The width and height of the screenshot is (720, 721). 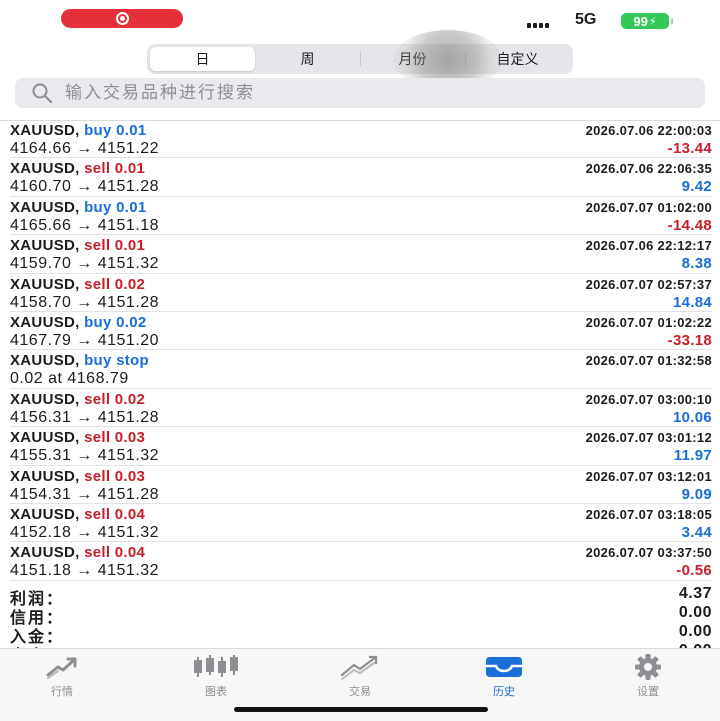 What do you see at coordinates (692, 302) in the screenshot?
I see `order-profit: 14.84` at bounding box center [692, 302].